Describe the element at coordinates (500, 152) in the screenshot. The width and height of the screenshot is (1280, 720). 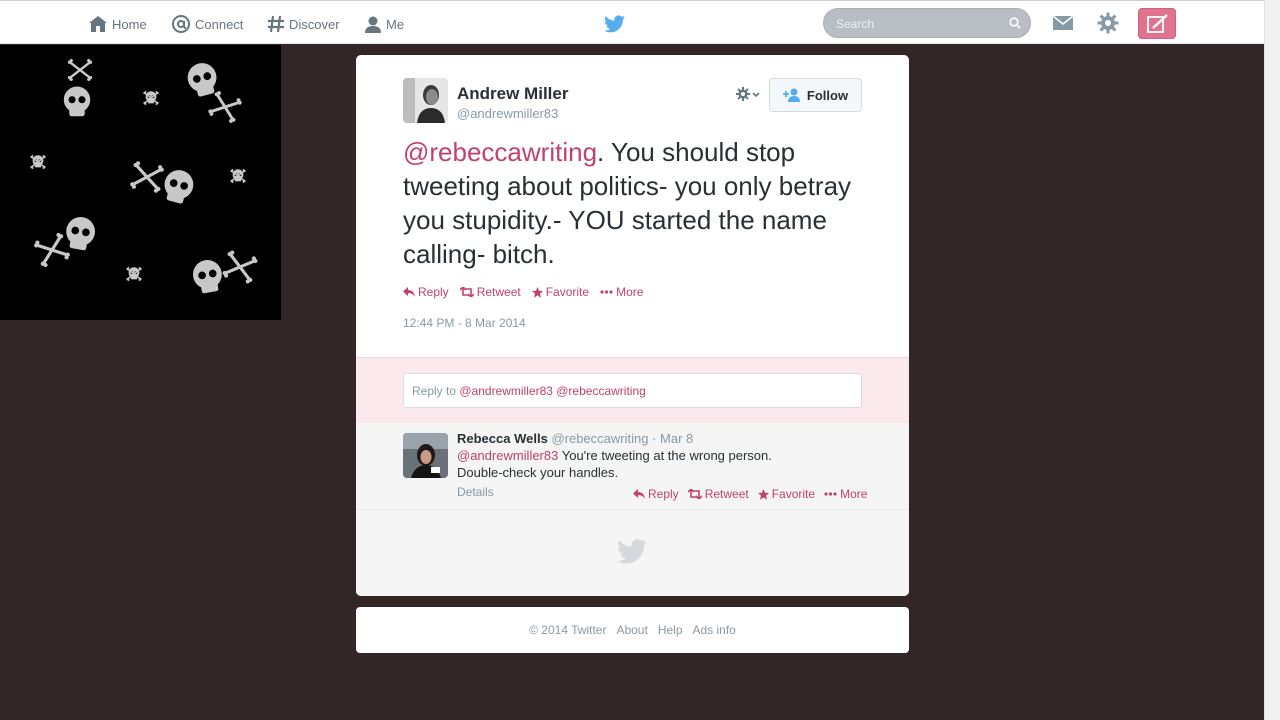
I see `tweet-mention-link: @rebeccawriting` at that location.